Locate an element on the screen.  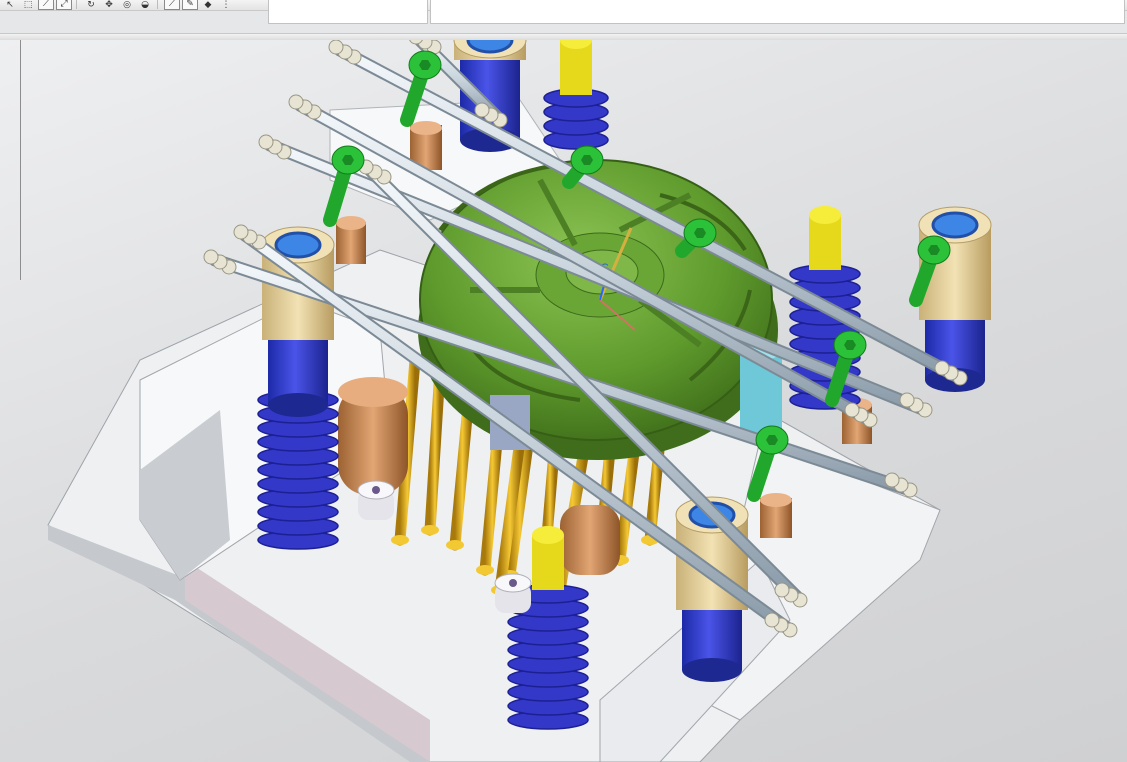
options-icon: ⋮ is located at coordinates (226, 5).